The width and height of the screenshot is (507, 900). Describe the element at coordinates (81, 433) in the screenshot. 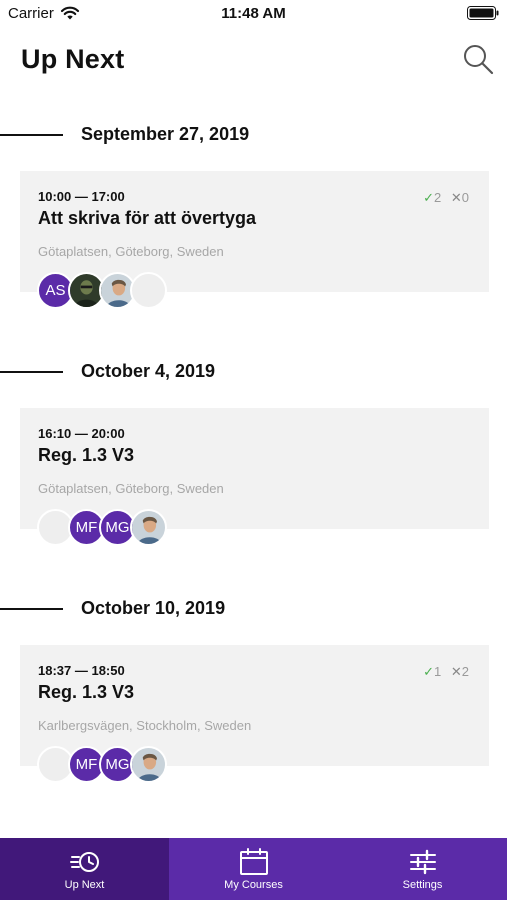

I see `event-time: 16:10 — 20:00` at that location.